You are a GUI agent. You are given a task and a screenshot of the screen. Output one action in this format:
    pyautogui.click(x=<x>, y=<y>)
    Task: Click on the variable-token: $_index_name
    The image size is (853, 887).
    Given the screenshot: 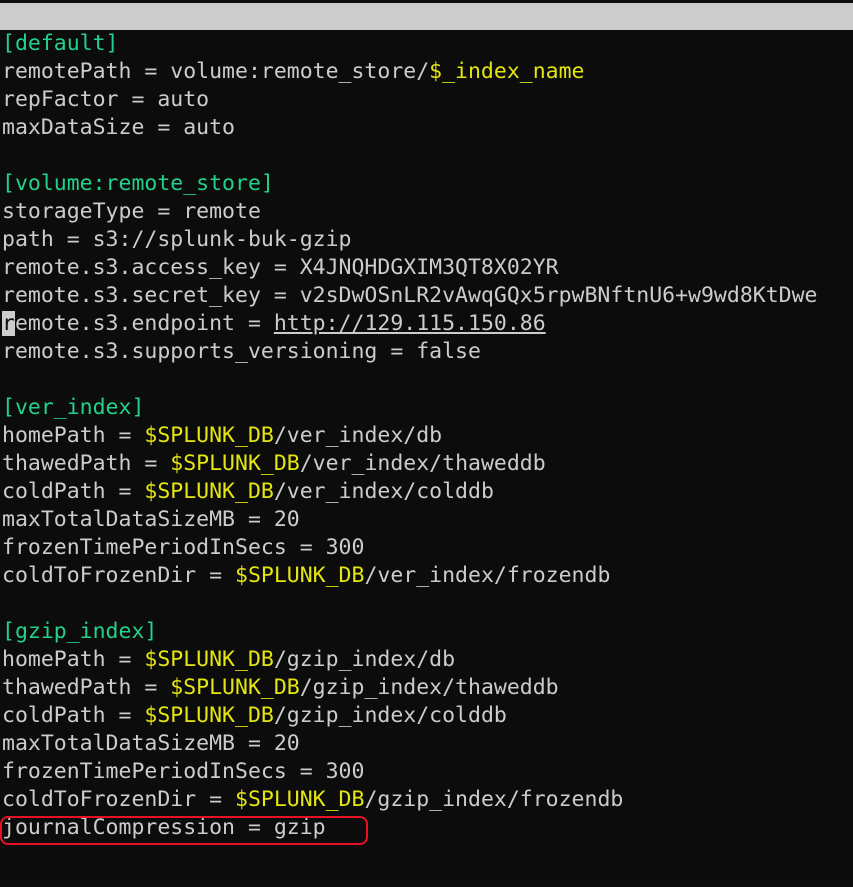 What is the action you would take?
    pyautogui.click(x=507, y=71)
    